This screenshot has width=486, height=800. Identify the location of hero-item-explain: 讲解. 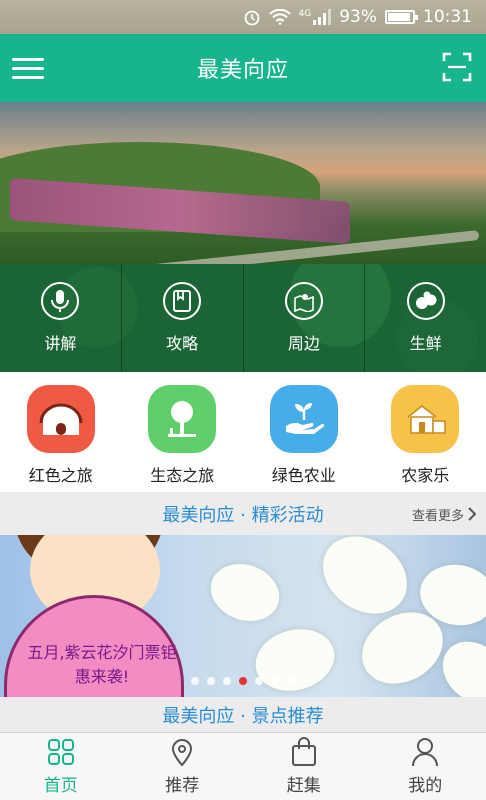
(61, 318).